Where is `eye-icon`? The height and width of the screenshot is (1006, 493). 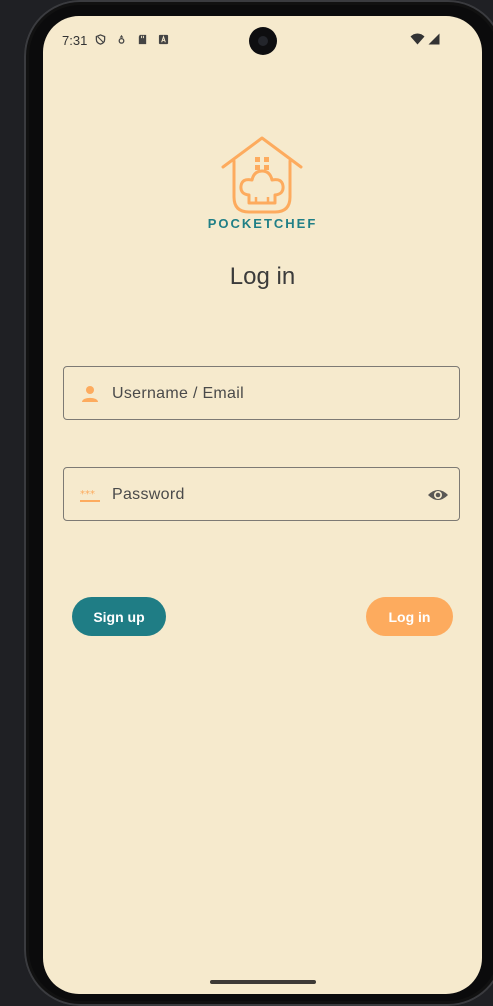
eye-icon is located at coordinates (438, 495).